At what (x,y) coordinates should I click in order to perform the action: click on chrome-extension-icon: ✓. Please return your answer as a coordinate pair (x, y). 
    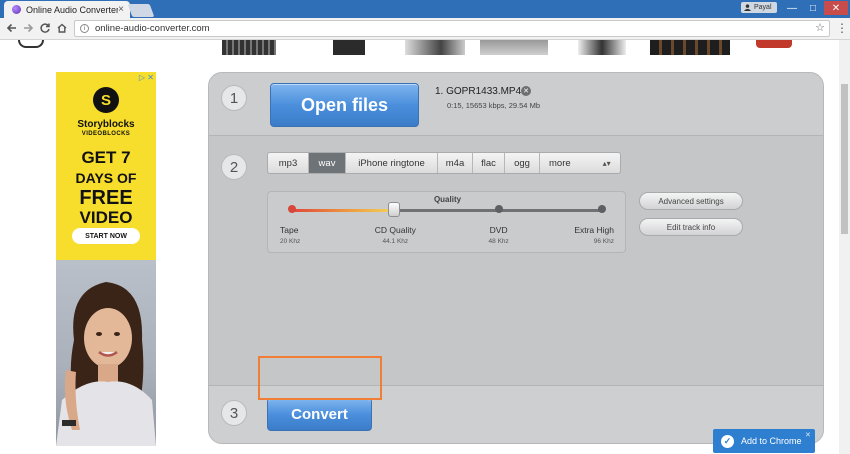
    Looking at the image, I should click on (727, 441).